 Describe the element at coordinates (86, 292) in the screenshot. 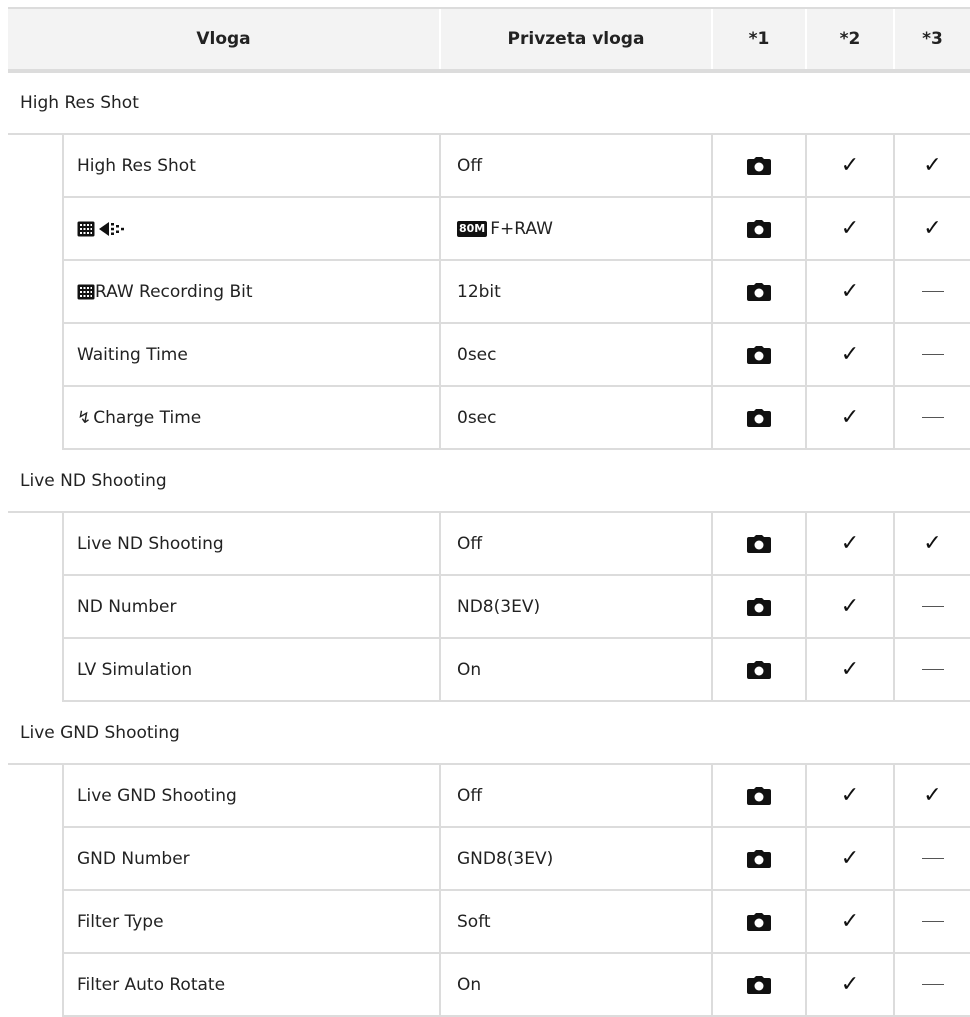

I see `high-res-grid-icon` at that location.